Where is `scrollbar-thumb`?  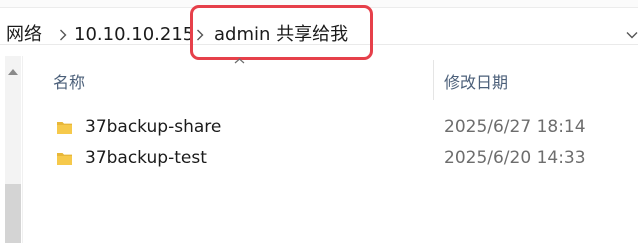
scrollbar-thumb is located at coordinates (13, 213).